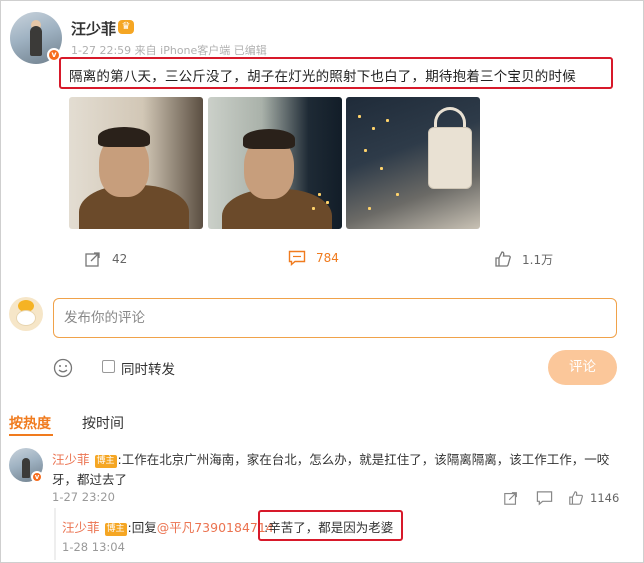 The height and width of the screenshot is (563, 644). Describe the element at coordinates (327, 258) in the screenshot. I see `comment-count: 784` at that location.